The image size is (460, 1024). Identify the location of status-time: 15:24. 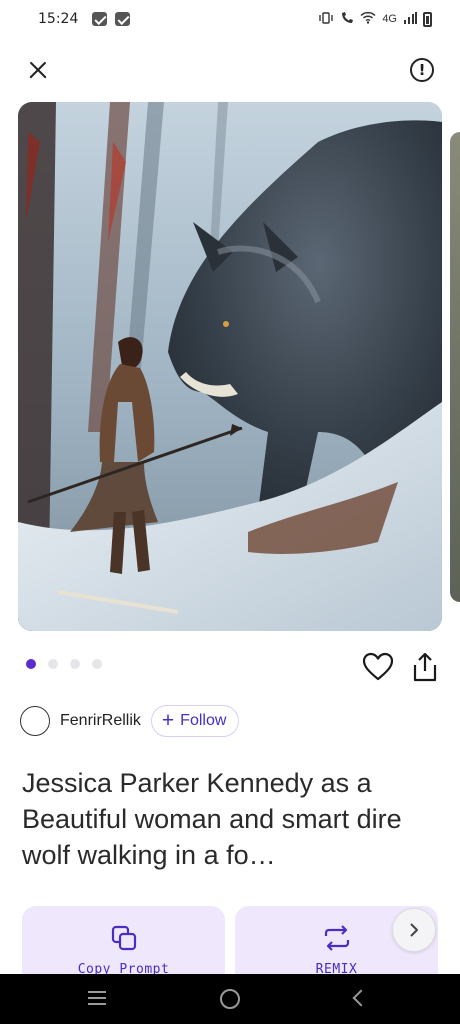
(58, 19).